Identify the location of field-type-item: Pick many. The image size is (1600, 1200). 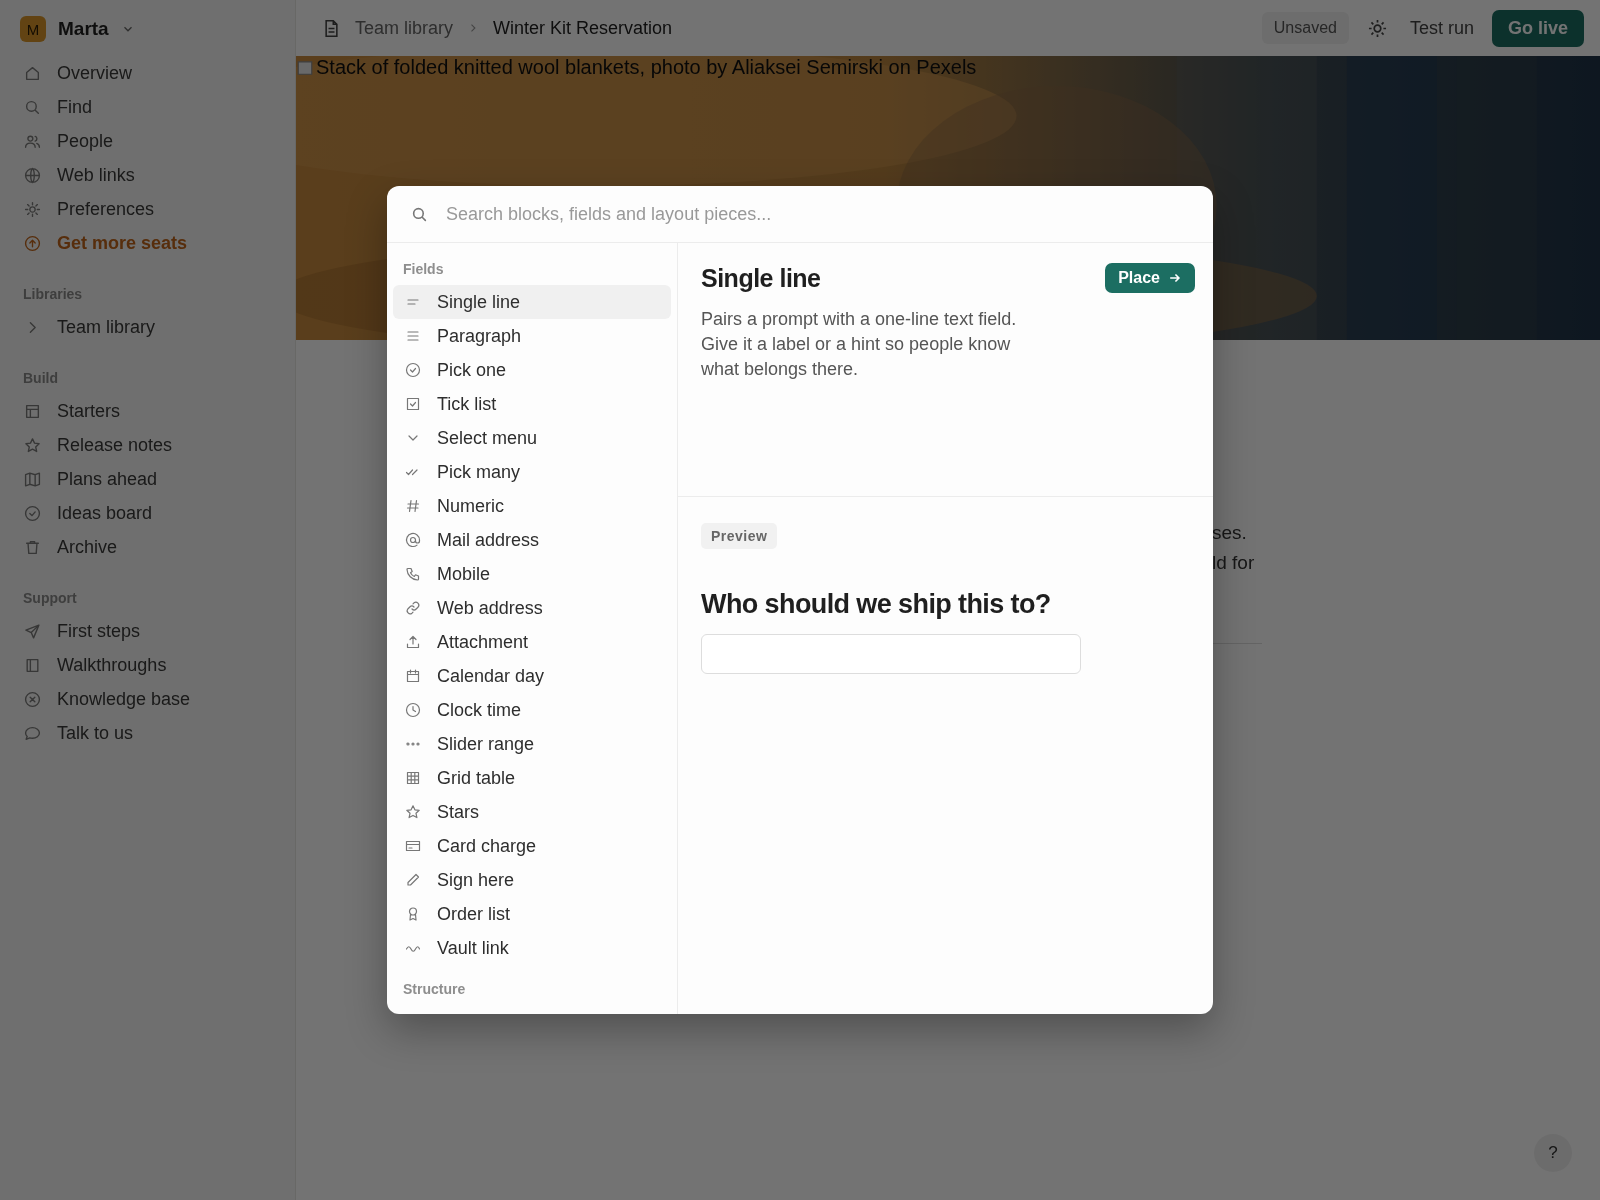
(532, 472).